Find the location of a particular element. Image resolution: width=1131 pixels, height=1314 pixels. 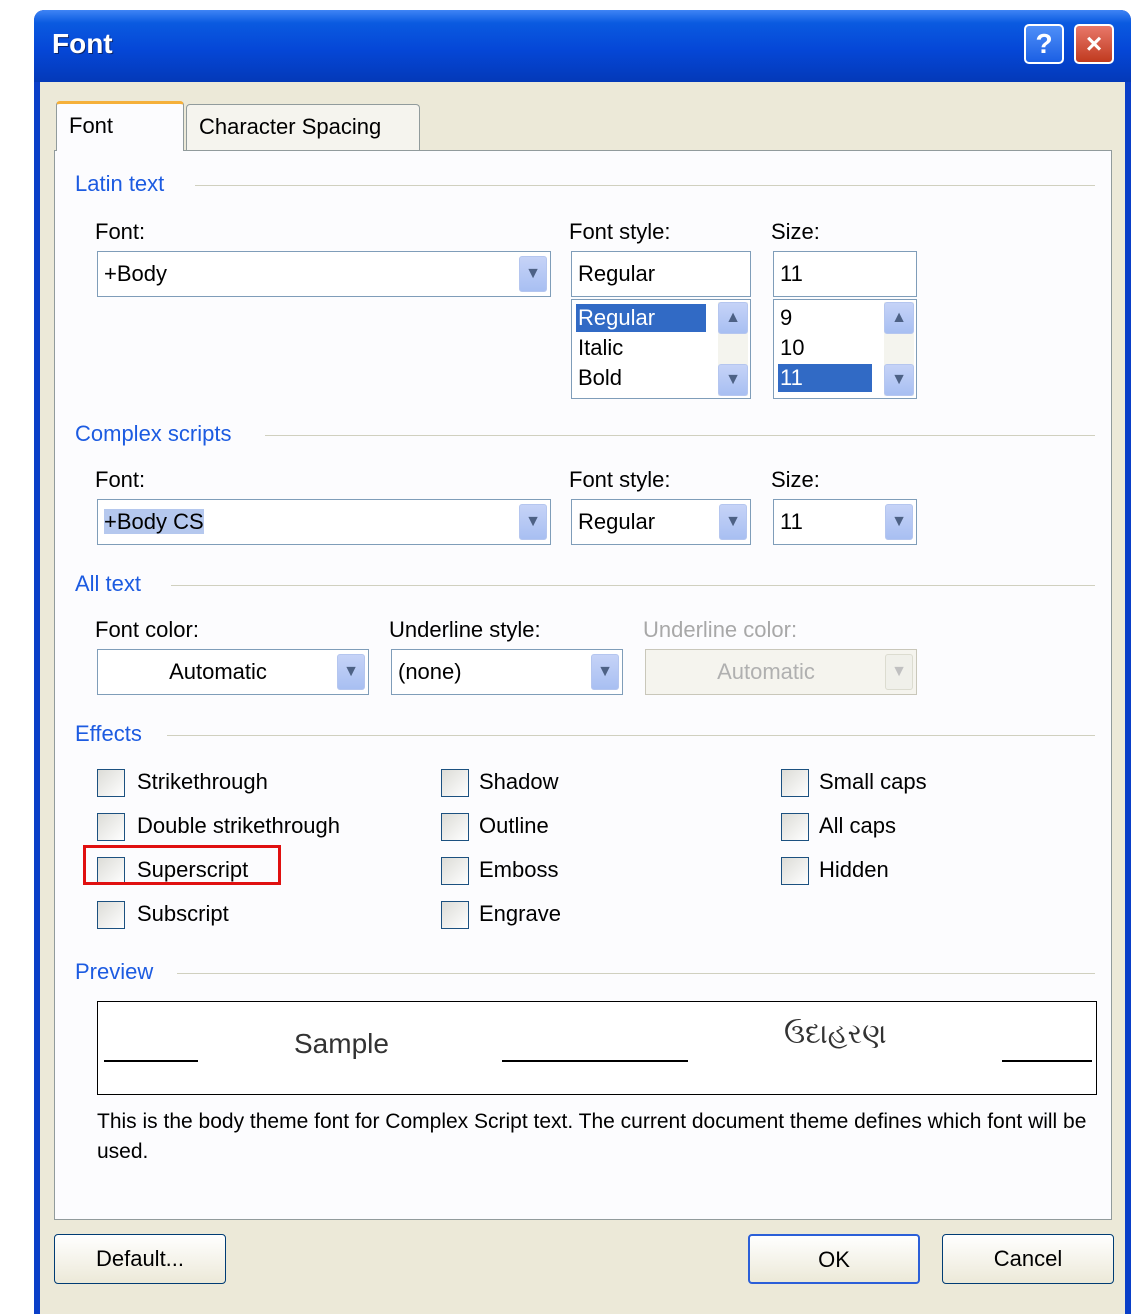

complex-style-combo: Regular ▼ is located at coordinates (661, 522).